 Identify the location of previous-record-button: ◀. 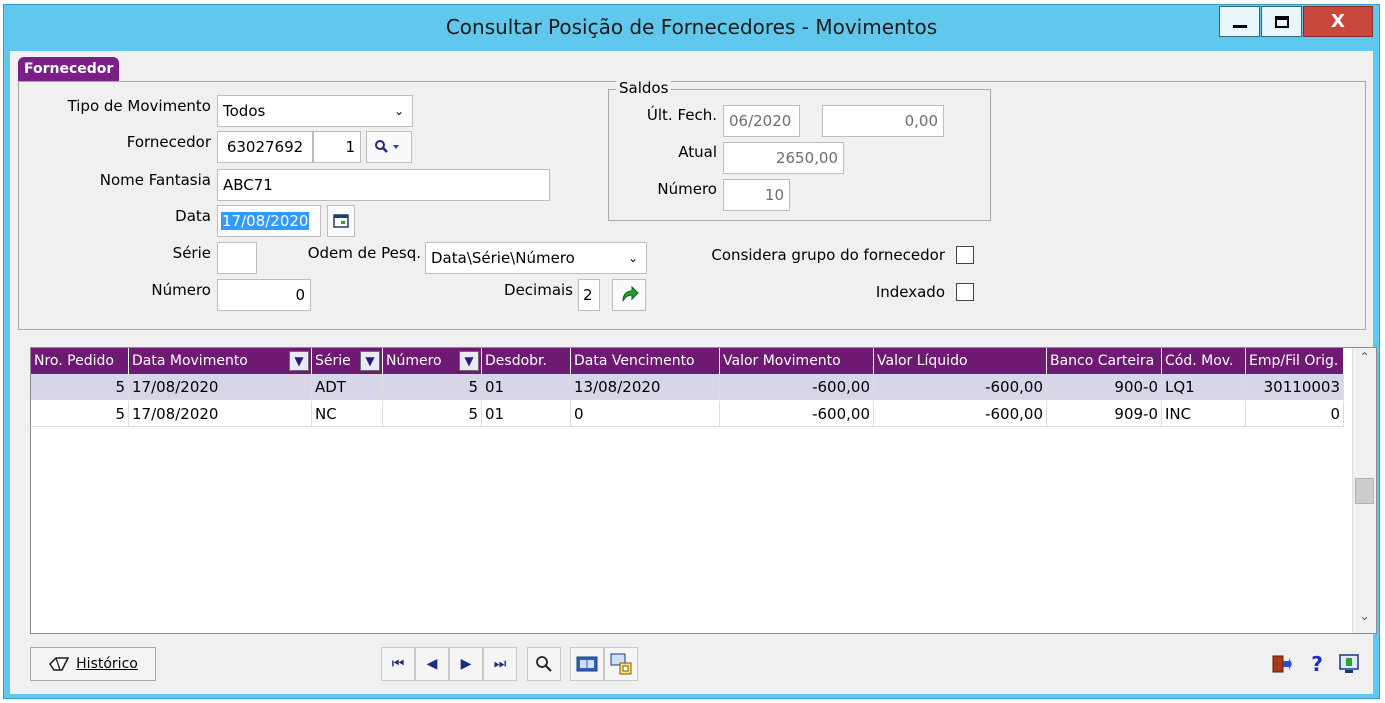
(432, 664).